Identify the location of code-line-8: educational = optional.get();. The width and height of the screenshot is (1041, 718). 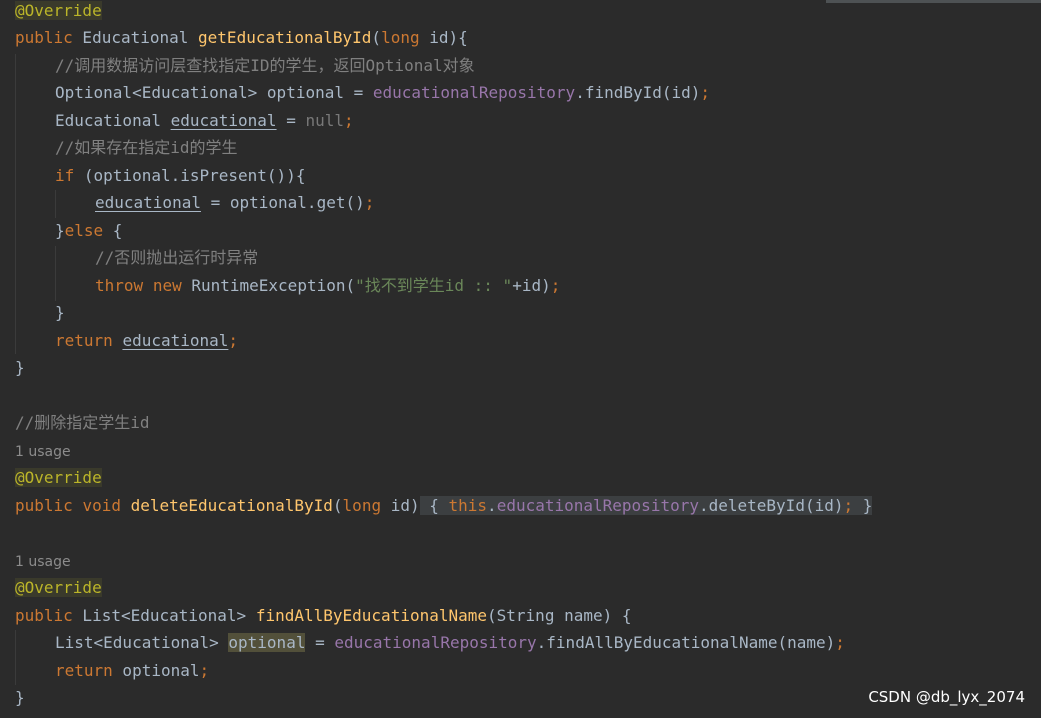
(234, 203).